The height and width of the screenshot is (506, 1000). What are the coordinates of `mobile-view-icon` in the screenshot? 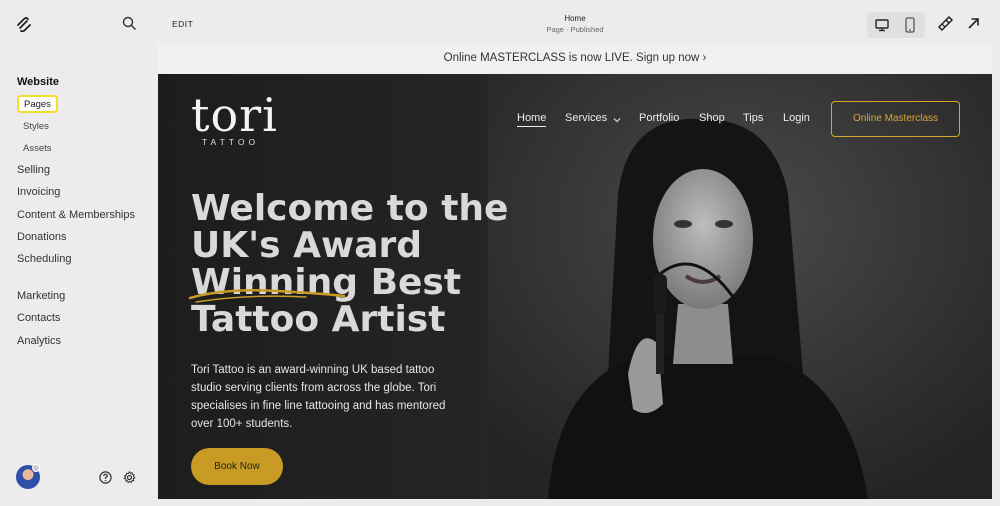 It's located at (910, 25).